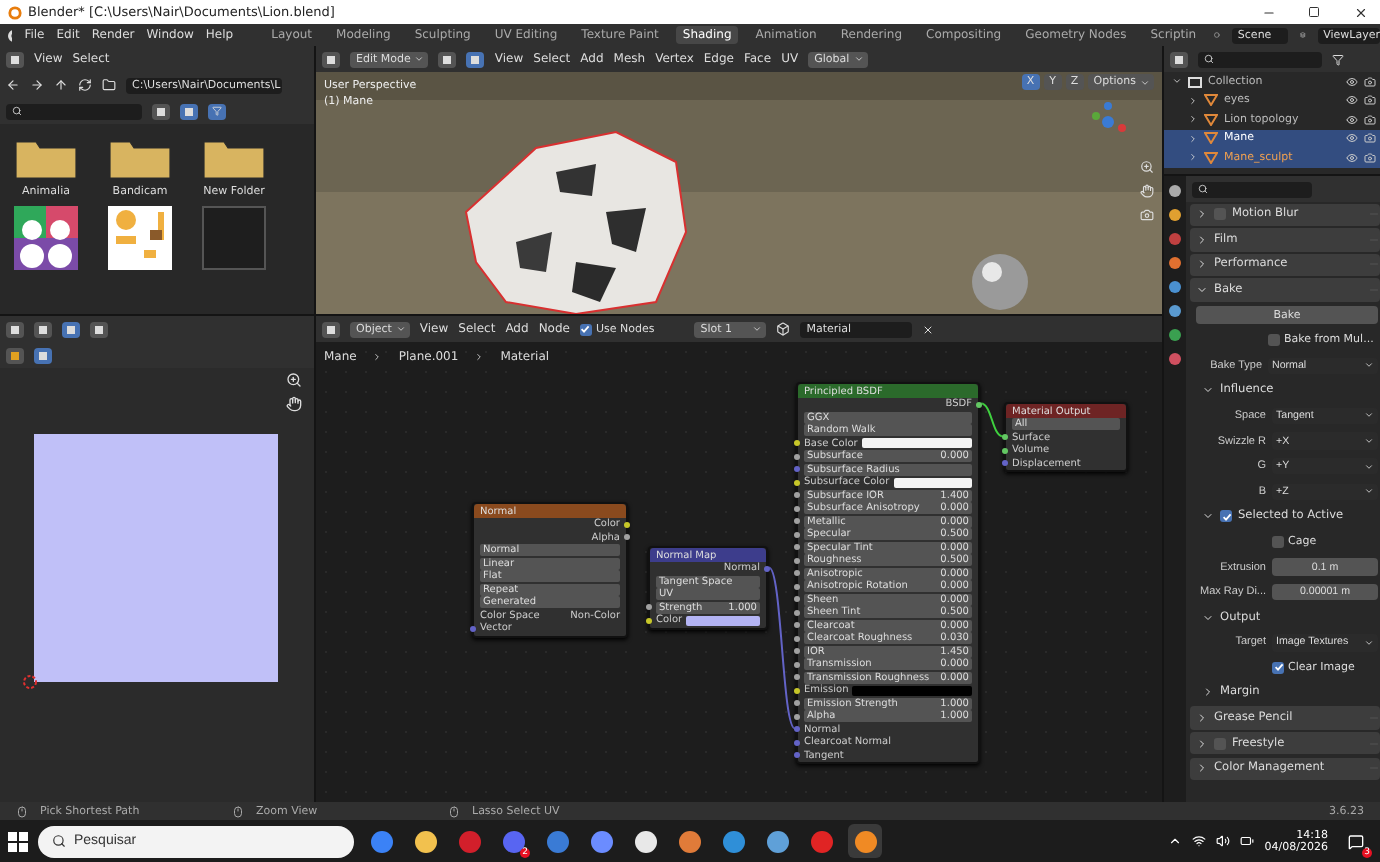  I want to click on search-icon, so click(1203, 189).